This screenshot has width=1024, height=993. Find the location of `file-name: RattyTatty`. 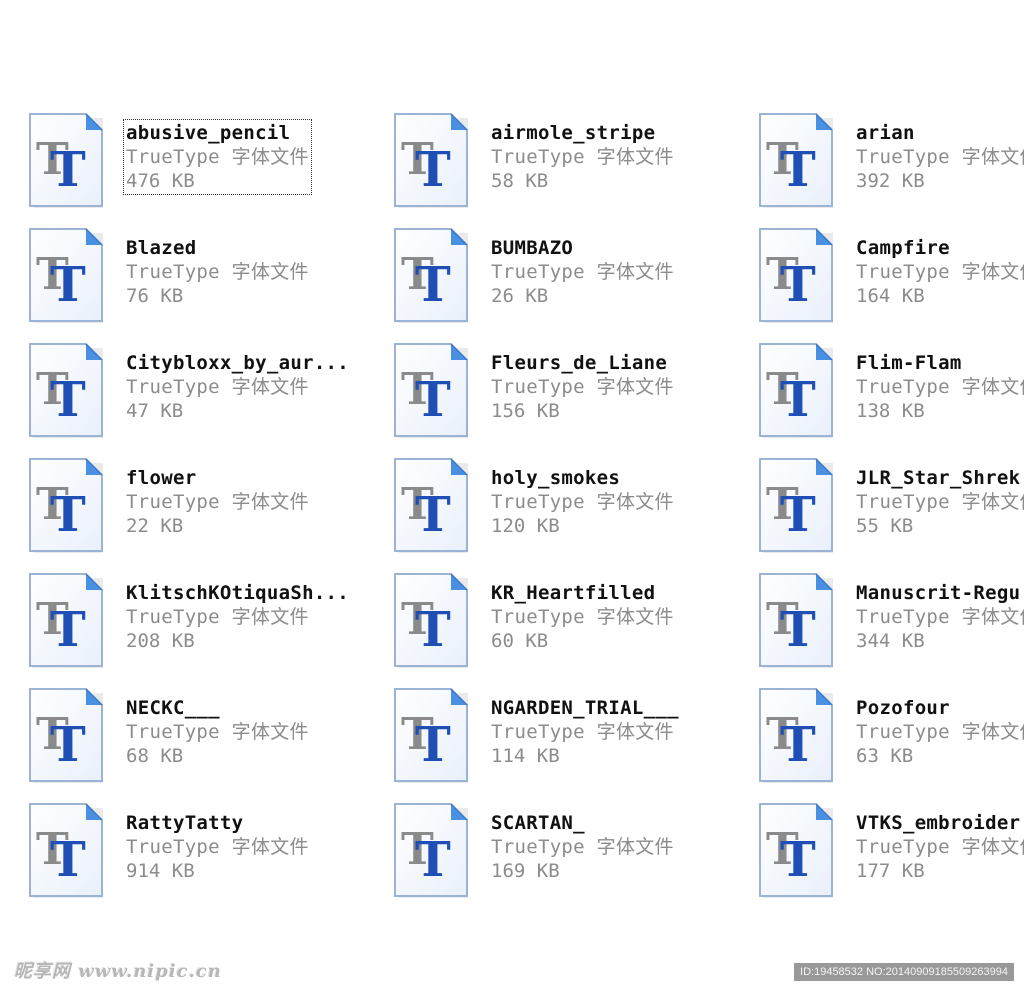

file-name: RattyTatty is located at coordinates (185, 823).